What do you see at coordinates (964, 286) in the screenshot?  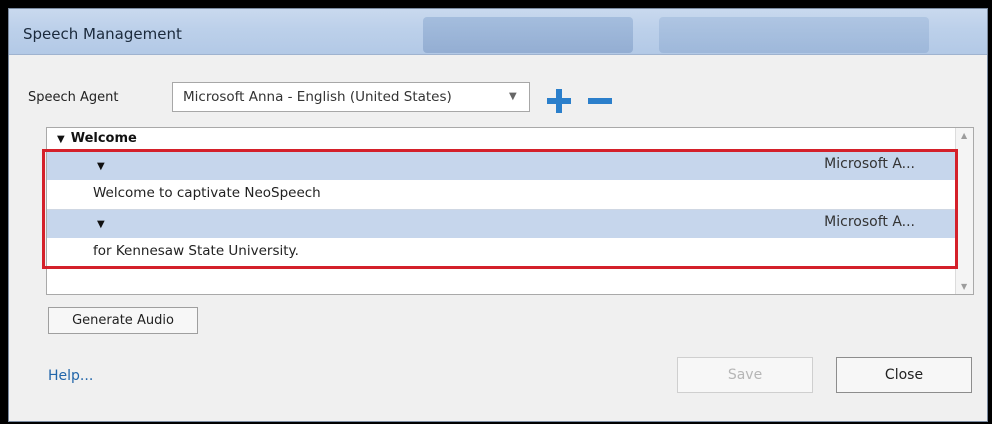 I see `scroll-down-icon: ▼` at bounding box center [964, 286].